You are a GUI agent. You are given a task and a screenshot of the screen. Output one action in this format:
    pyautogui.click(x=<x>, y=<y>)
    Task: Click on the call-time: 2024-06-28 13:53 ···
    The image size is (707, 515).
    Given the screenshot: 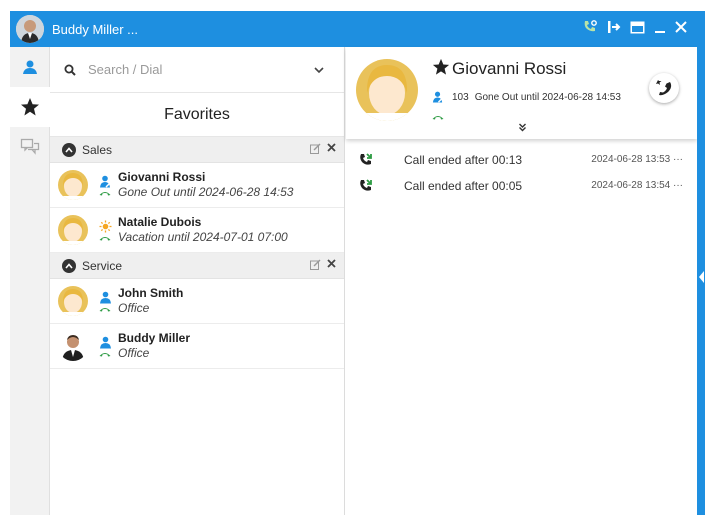 What is the action you would take?
    pyautogui.click(x=637, y=159)
    